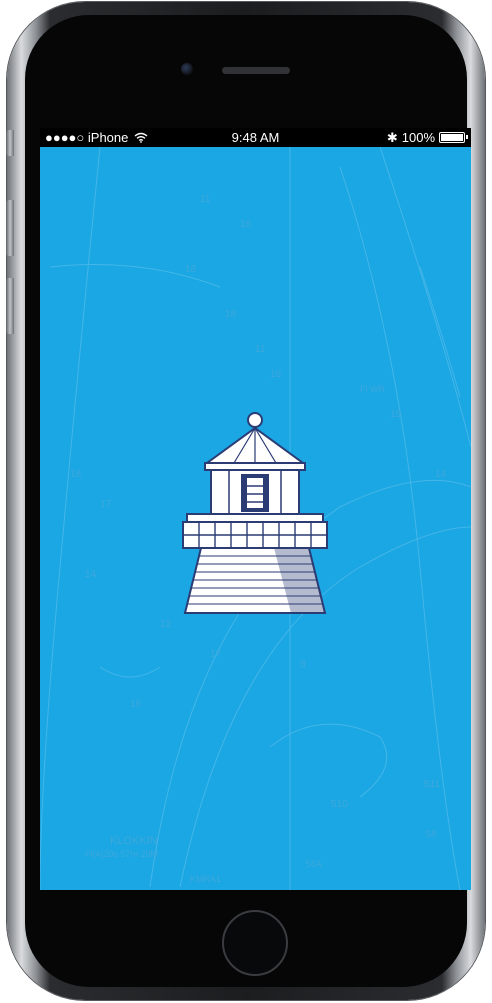 Image resolution: width=492 pixels, height=1003 pixels. What do you see at coordinates (339, 804) in the screenshot?
I see `chart-label-e: S10` at bounding box center [339, 804].